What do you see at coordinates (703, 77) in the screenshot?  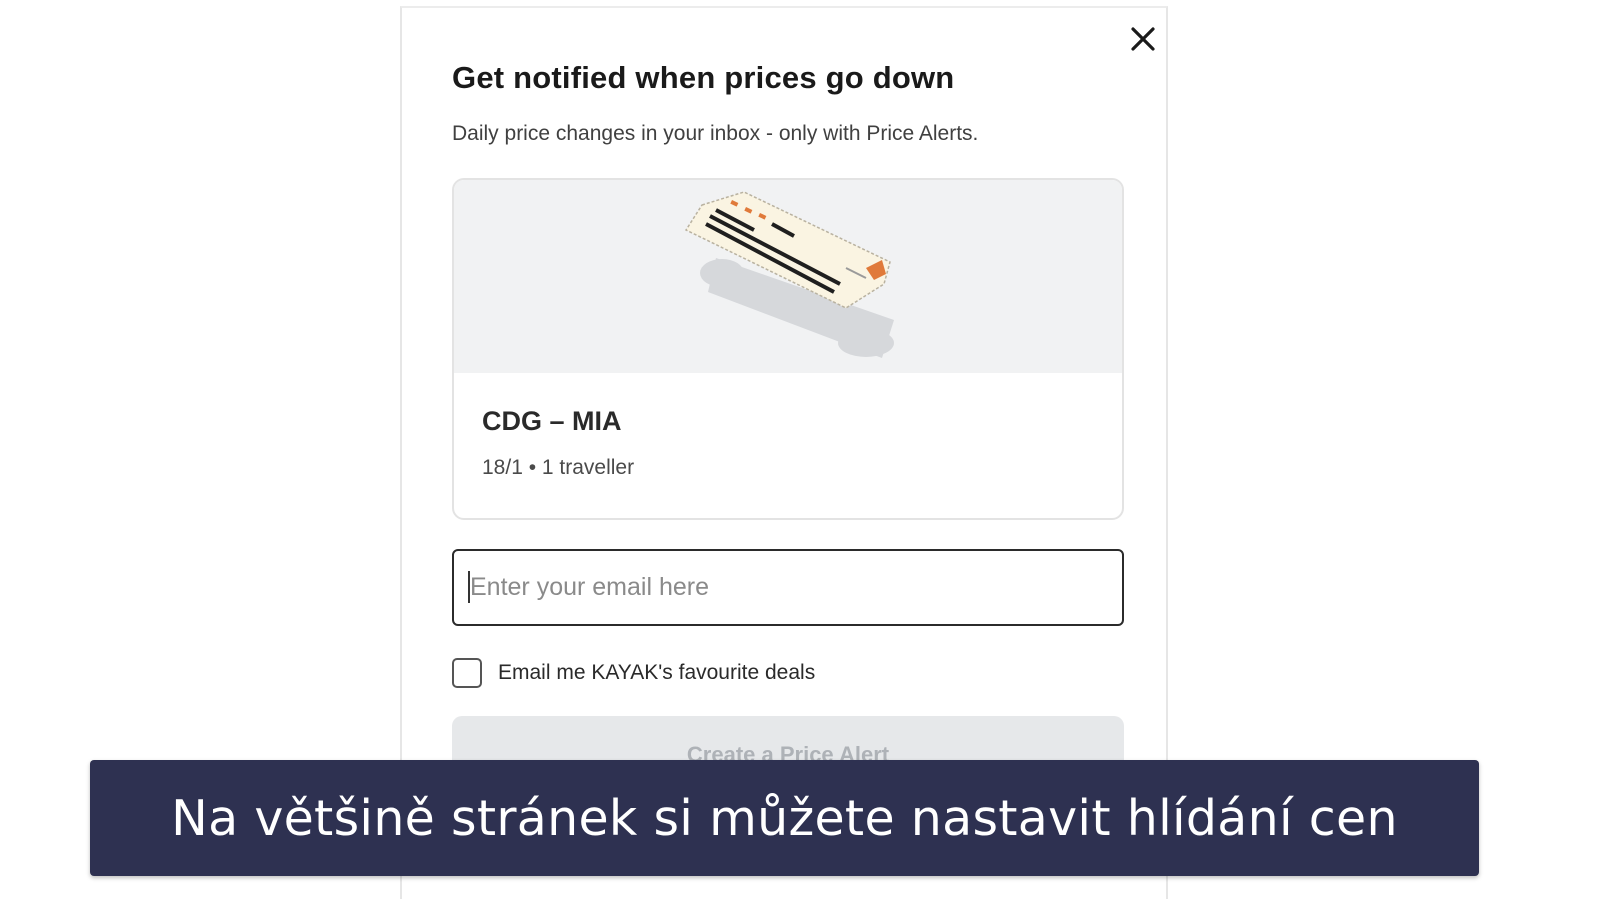 I see `modal-title: Get notified when prices go down` at bounding box center [703, 77].